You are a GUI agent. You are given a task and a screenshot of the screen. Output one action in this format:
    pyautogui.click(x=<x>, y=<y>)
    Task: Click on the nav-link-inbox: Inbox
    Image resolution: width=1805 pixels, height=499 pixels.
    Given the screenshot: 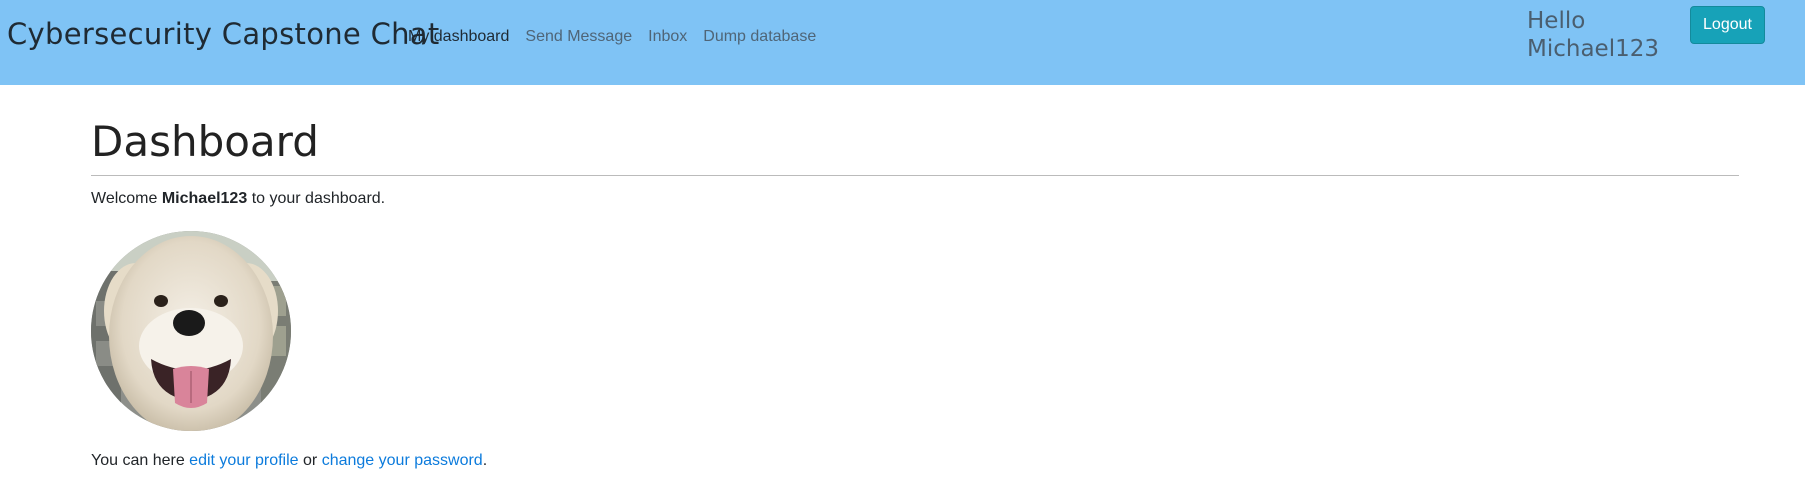 What is the action you would take?
    pyautogui.click(x=667, y=37)
    